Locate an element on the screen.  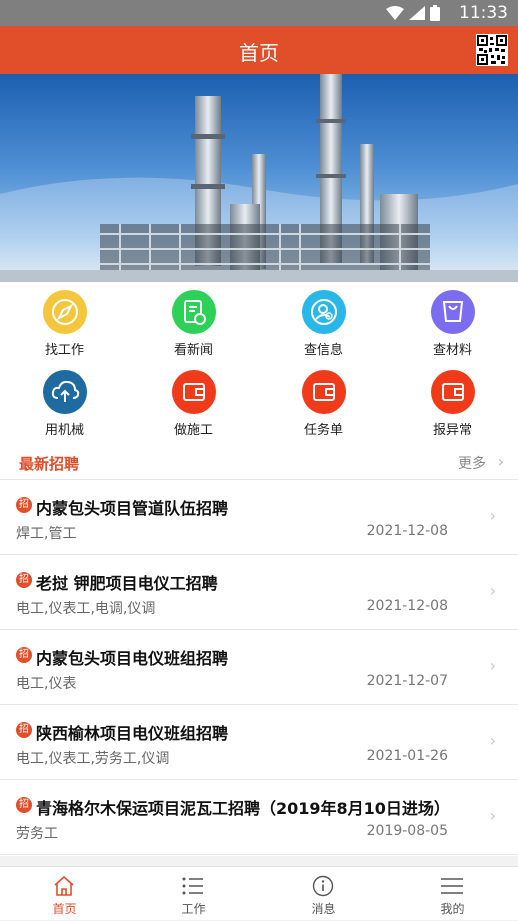
tab-label: 消息 is located at coordinates (323, 909).